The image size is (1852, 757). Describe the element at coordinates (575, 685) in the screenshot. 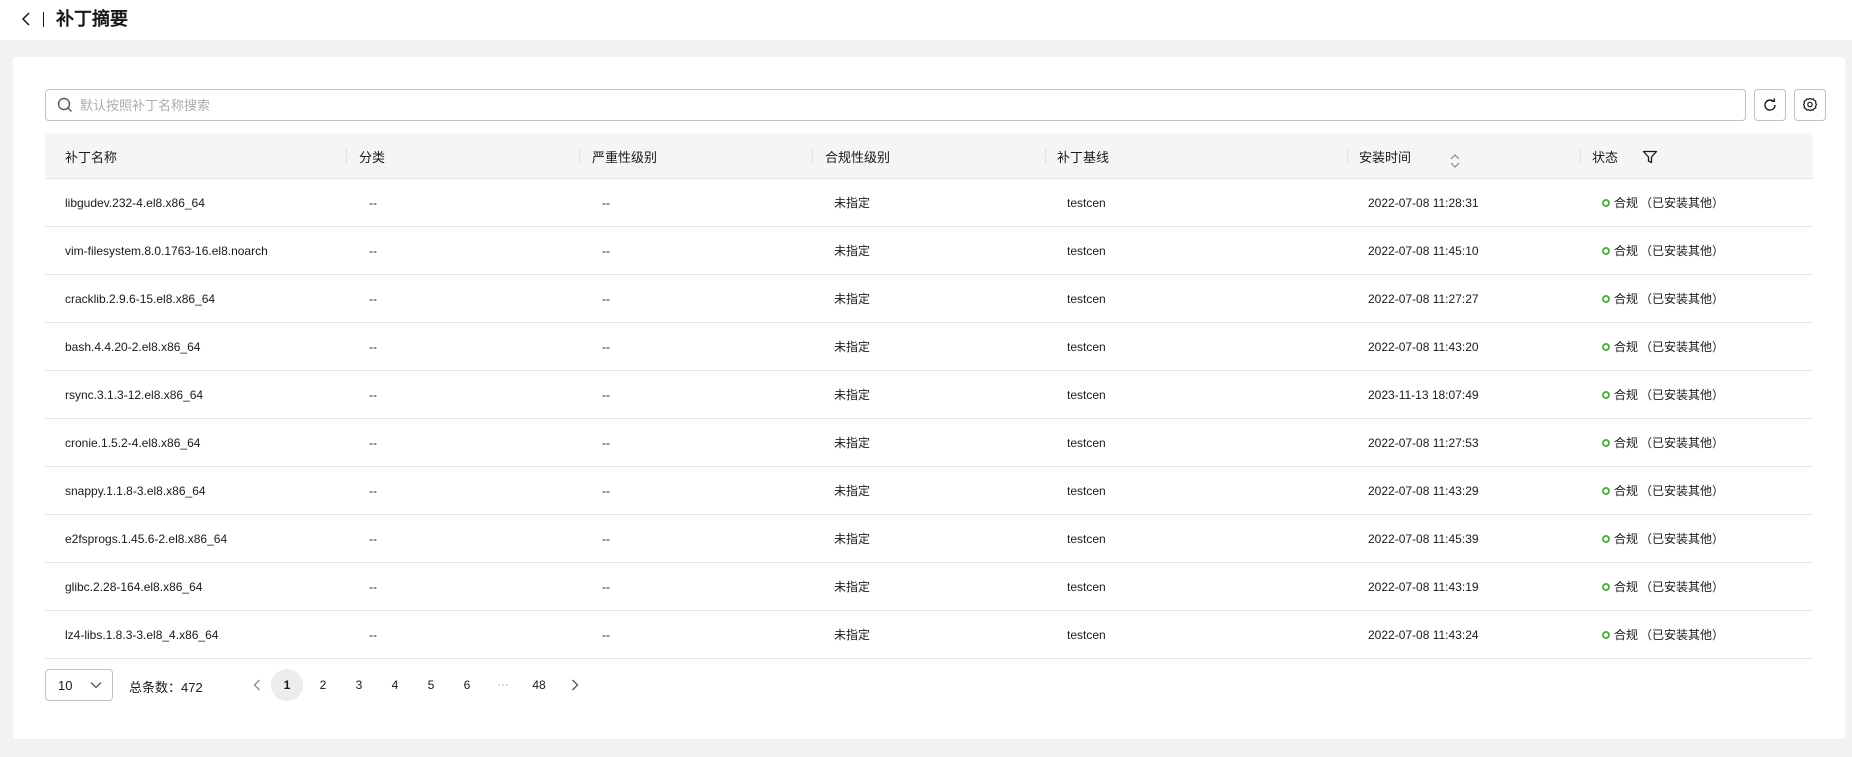

I see `next-page-button` at that location.